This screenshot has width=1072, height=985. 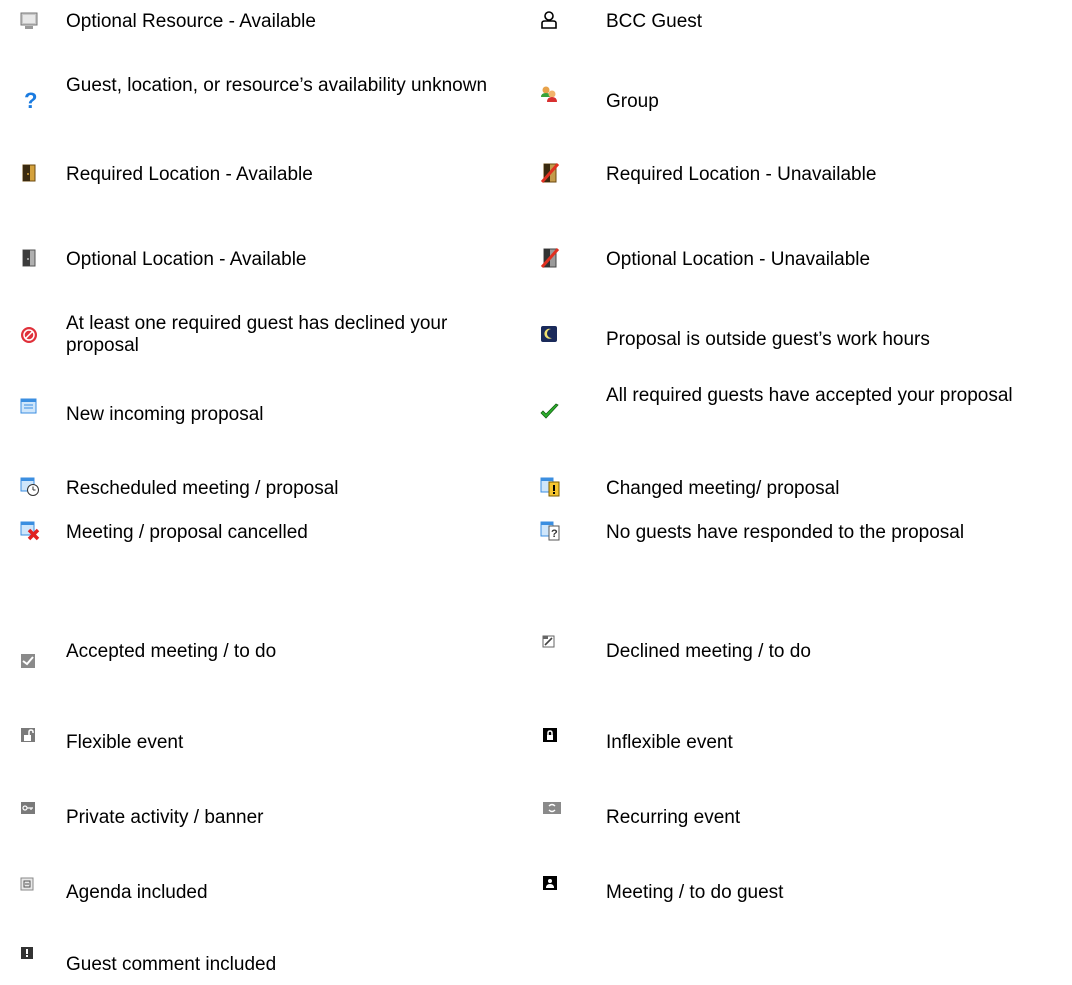 I want to click on all-accepted-icon, so click(x=549, y=412).